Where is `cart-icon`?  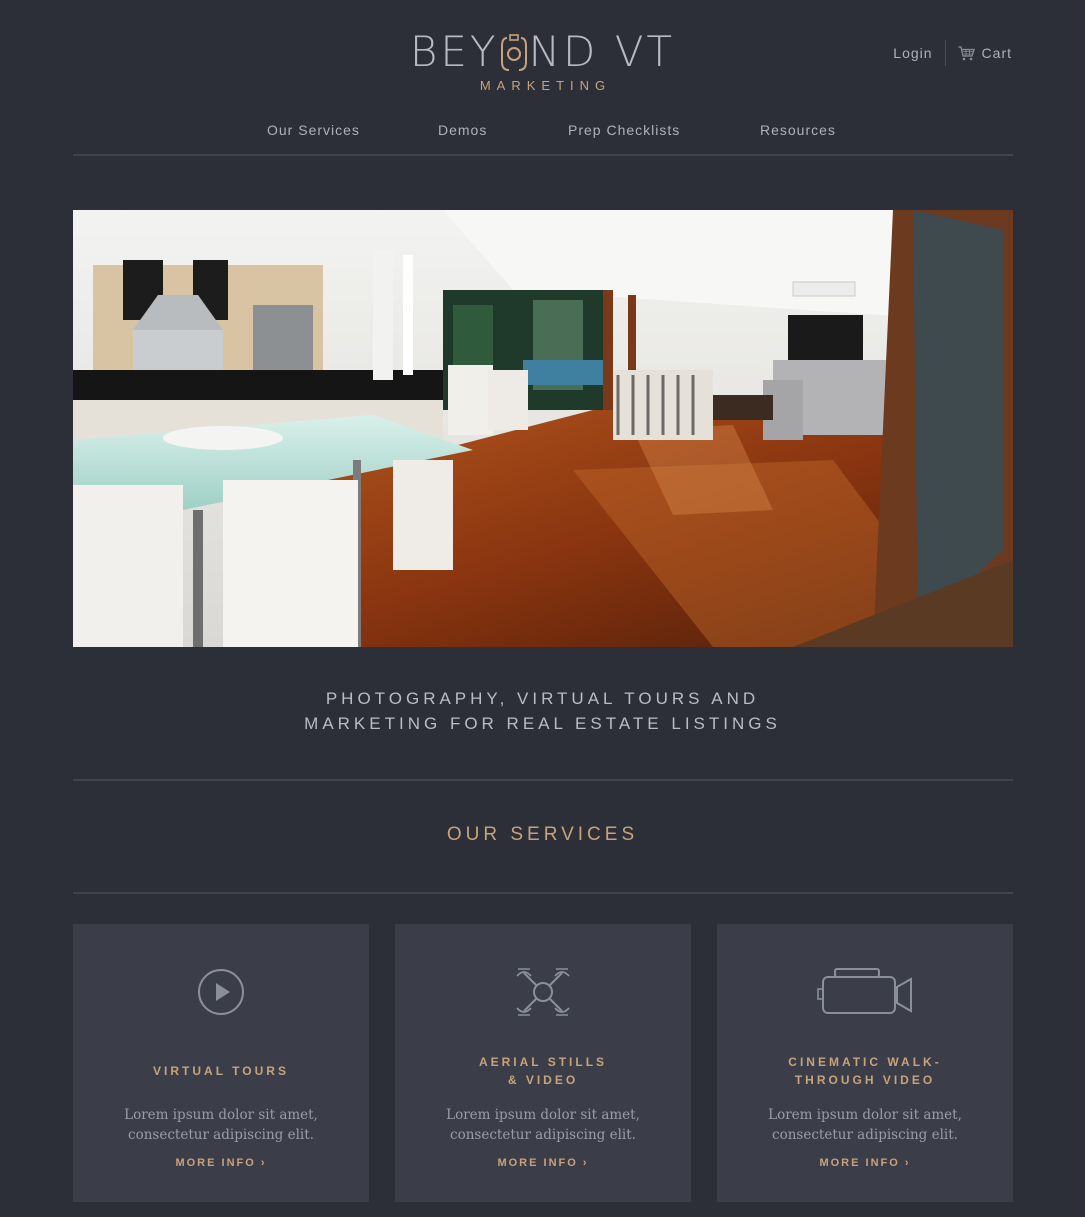
cart-icon is located at coordinates (966, 52).